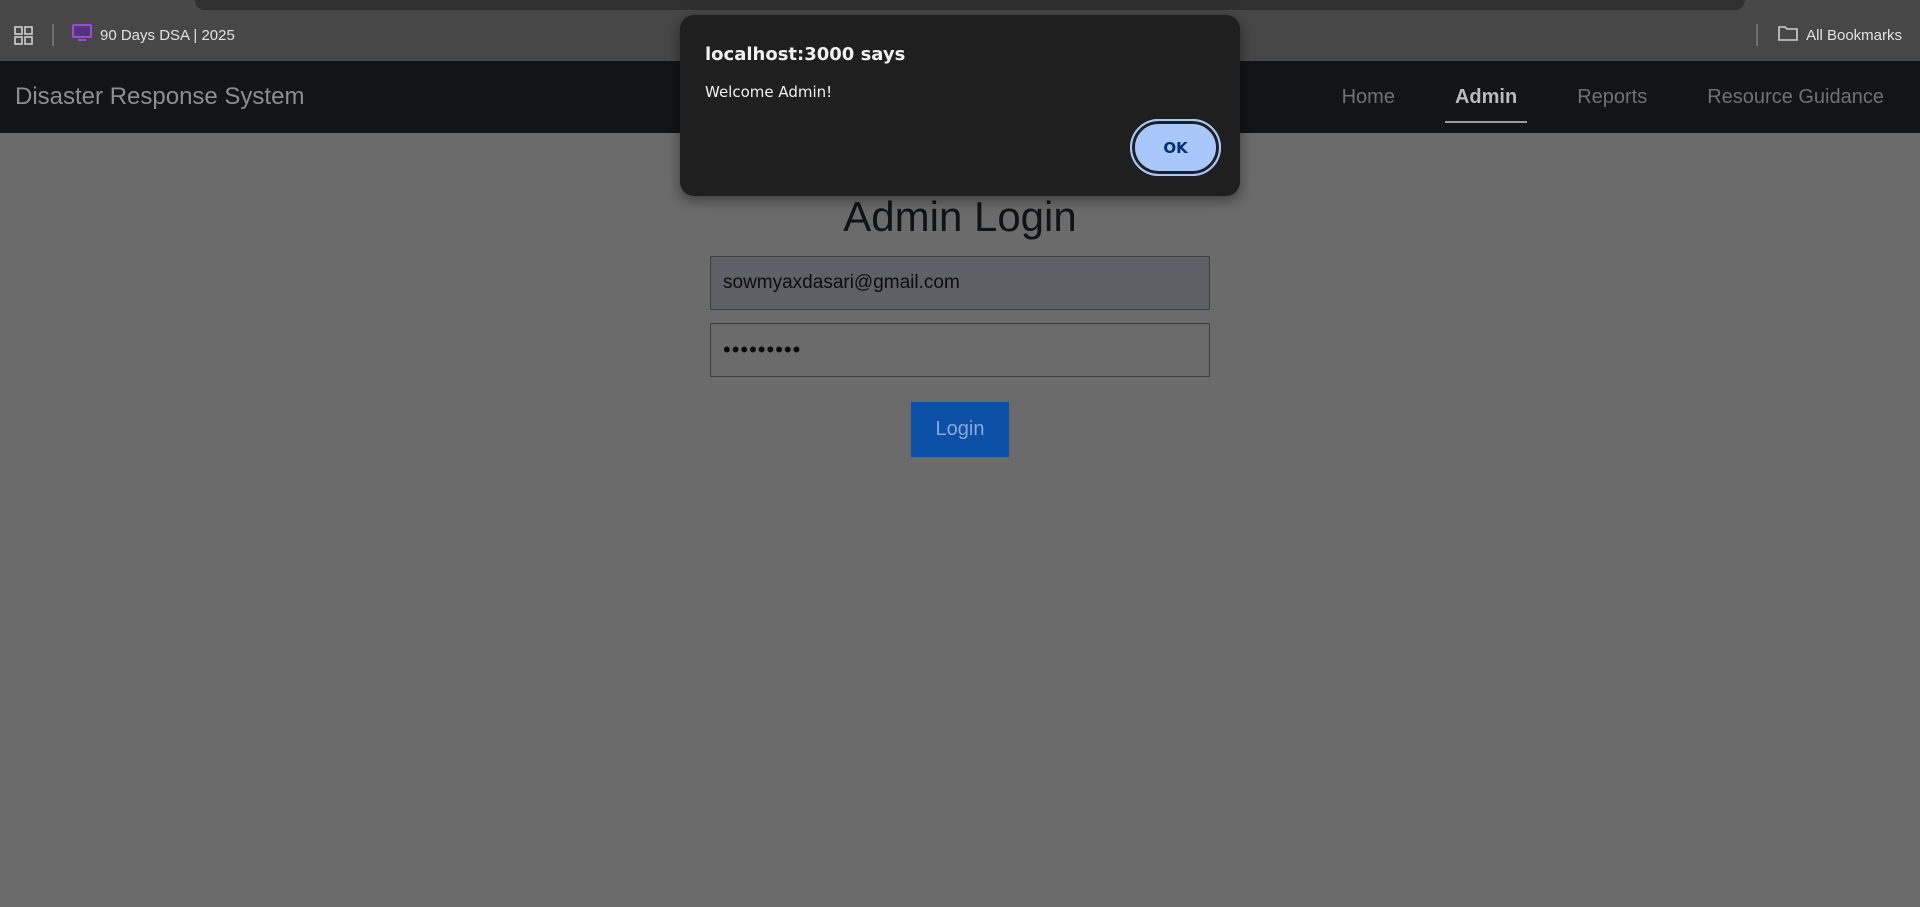  What do you see at coordinates (1486, 97) in the screenshot?
I see `nav-link-admin: Admin` at bounding box center [1486, 97].